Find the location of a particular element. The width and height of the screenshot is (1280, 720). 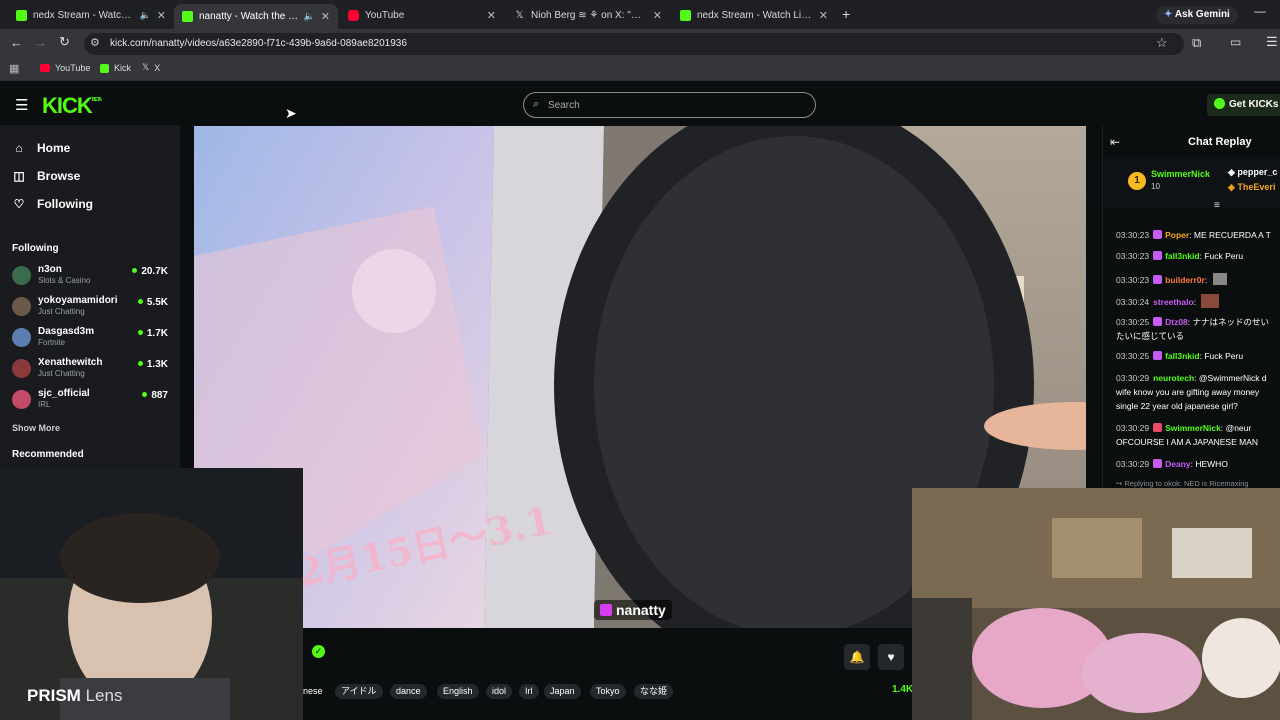

get-kicks-button: Get KICKs is located at coordinates (1243, 105).